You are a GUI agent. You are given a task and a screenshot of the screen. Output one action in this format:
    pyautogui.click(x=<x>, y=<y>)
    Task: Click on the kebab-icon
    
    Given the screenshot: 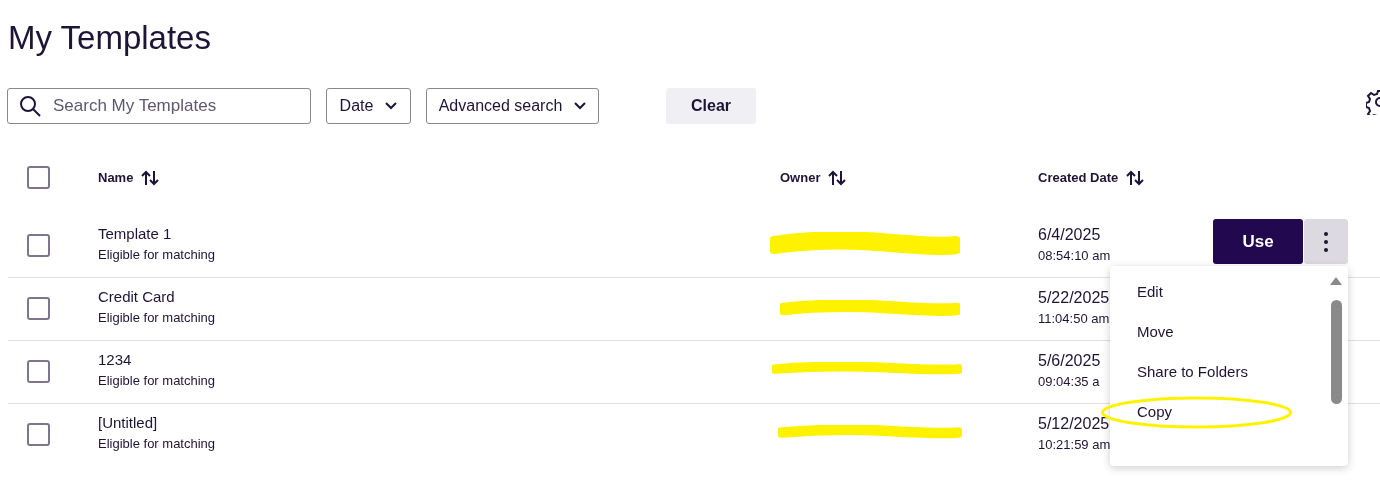 What is the action you would take?
    pyautogui.click(x=1326, y=241)
    